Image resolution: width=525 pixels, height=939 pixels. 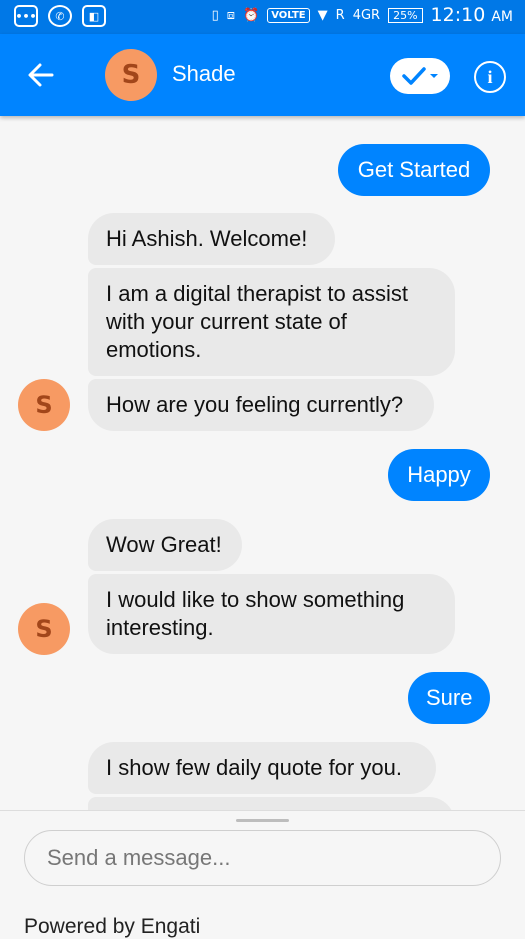 What do you see at coordinates (262, 17) in the screenshot?
I see `status-bar: ••• ✆ ◧ ▯ ⧈ ⏰ VOLTE ▼ R 4GR 25% 12:10 AM` at bounding box center [262, 17].